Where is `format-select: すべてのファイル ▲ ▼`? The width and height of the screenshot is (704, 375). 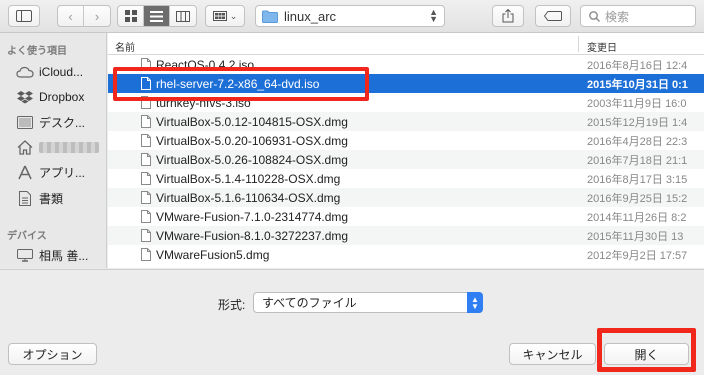 format-select: すべてのファイル ▲ ▼ is located at coordinates (368, 302).